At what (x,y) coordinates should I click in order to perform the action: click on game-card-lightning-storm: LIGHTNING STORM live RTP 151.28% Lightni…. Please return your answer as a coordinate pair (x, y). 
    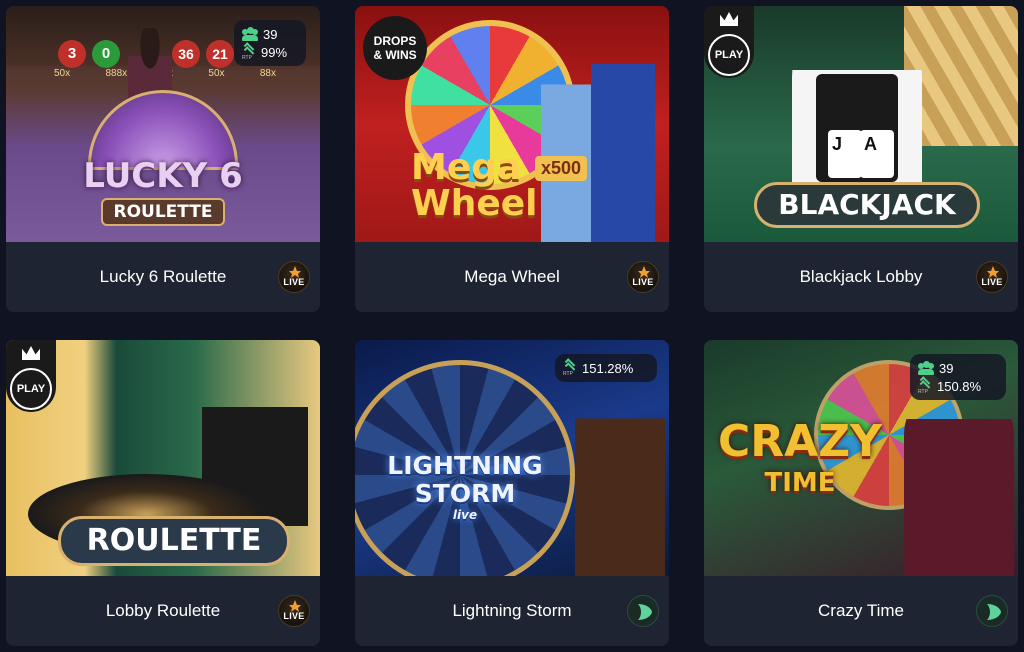
    Looking at the image, I should click on (512, 493).